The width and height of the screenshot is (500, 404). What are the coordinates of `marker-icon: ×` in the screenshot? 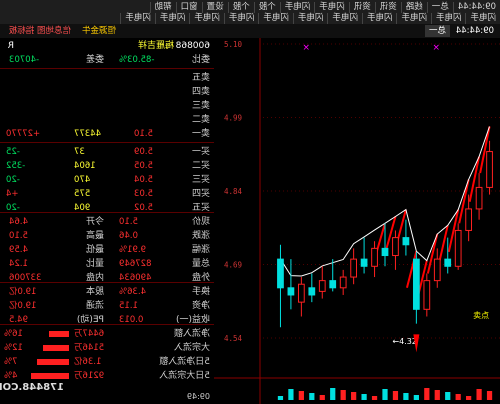 It's located at (436, 48).